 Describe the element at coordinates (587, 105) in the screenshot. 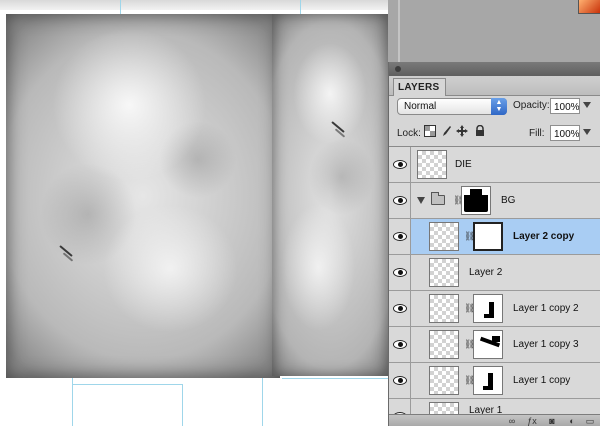

I see `opacity-slider-toggle-icon` at that location.